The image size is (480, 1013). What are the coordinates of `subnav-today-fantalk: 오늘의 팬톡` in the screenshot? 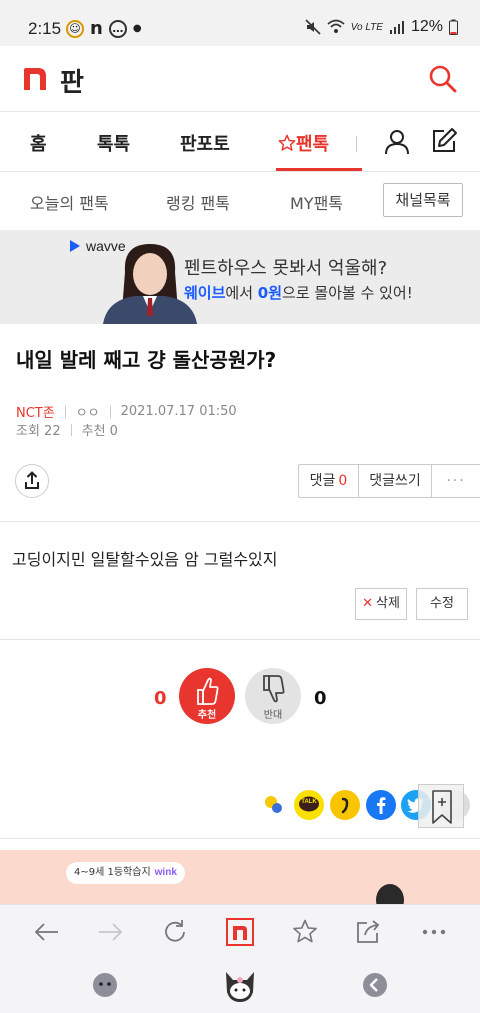 It's located at (69, 202).